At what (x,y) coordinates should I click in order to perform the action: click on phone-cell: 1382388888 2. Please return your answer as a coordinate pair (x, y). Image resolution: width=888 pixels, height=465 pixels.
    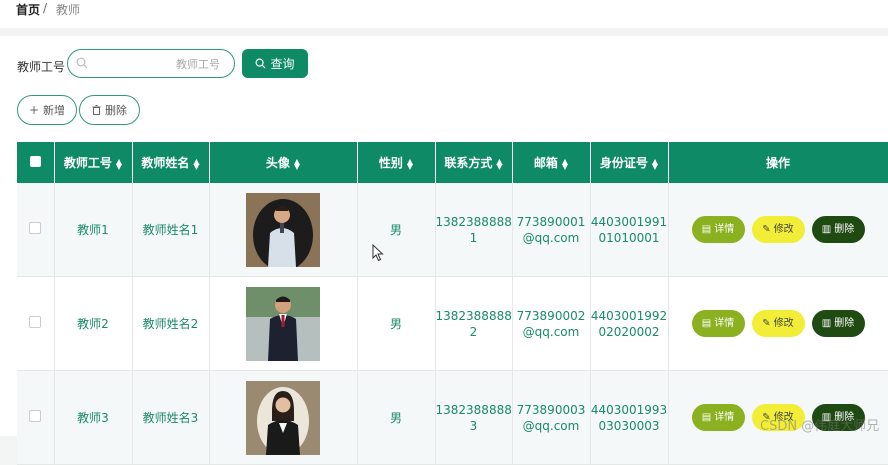
    Looking at the image, I should click on (474, 323).